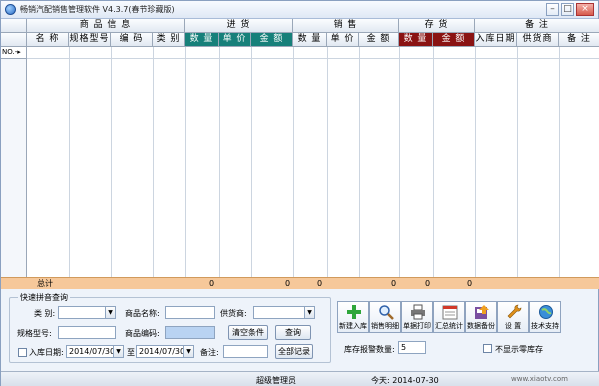 The width and height of the screenshot is (599, 386). I want to click on supplier-select: ▼, so click(284, 312).